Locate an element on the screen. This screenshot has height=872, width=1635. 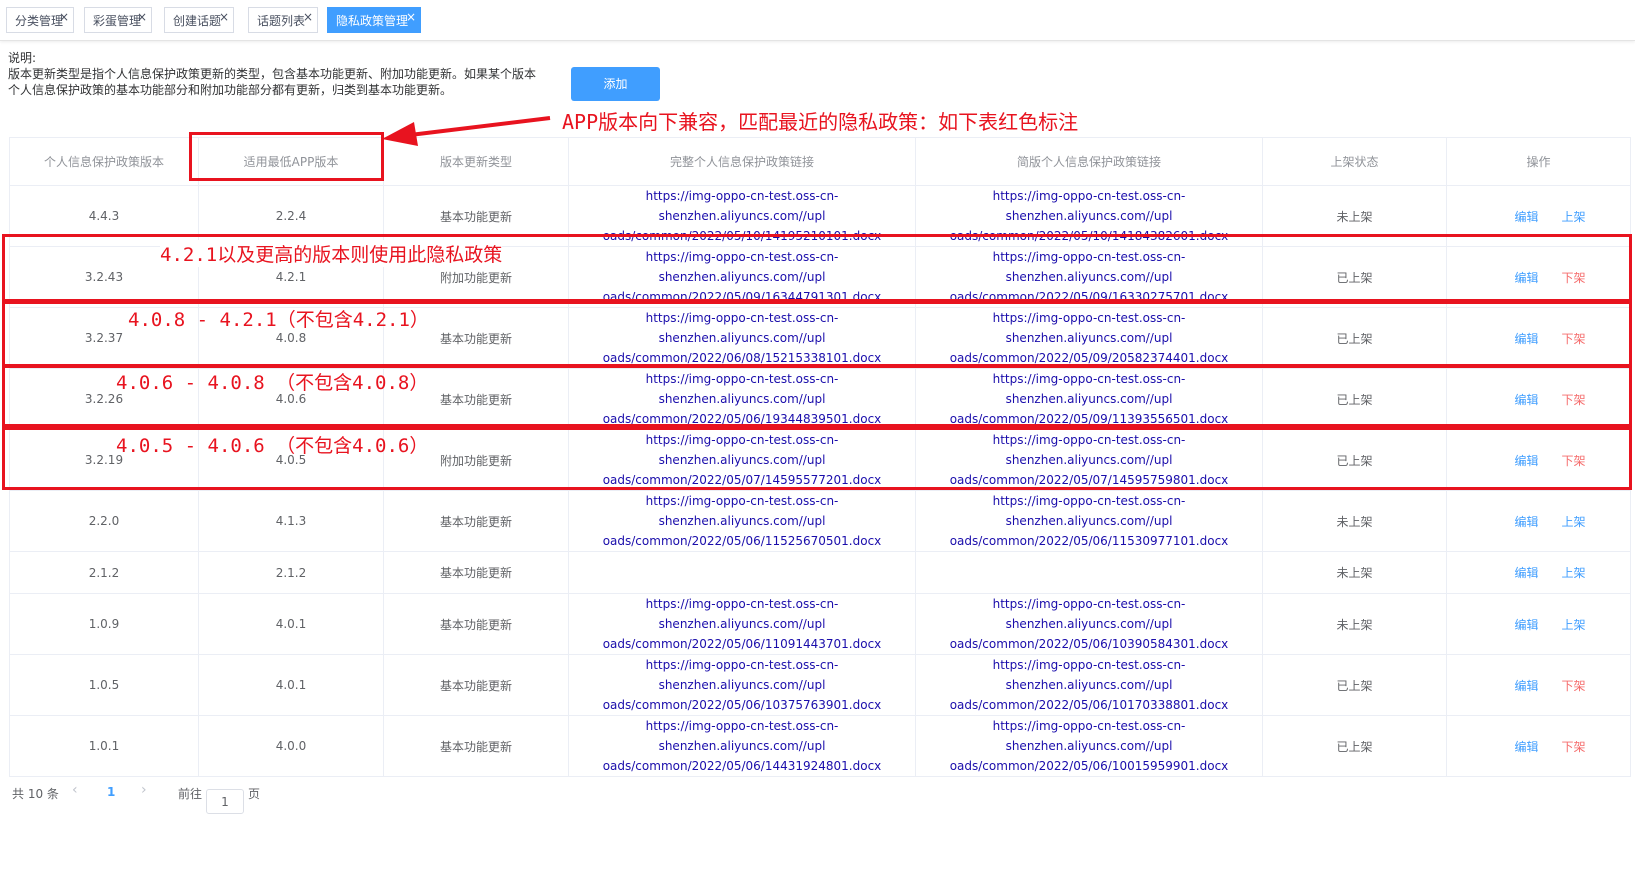
goto-label: 前往 is located at coordinates (190, 794).